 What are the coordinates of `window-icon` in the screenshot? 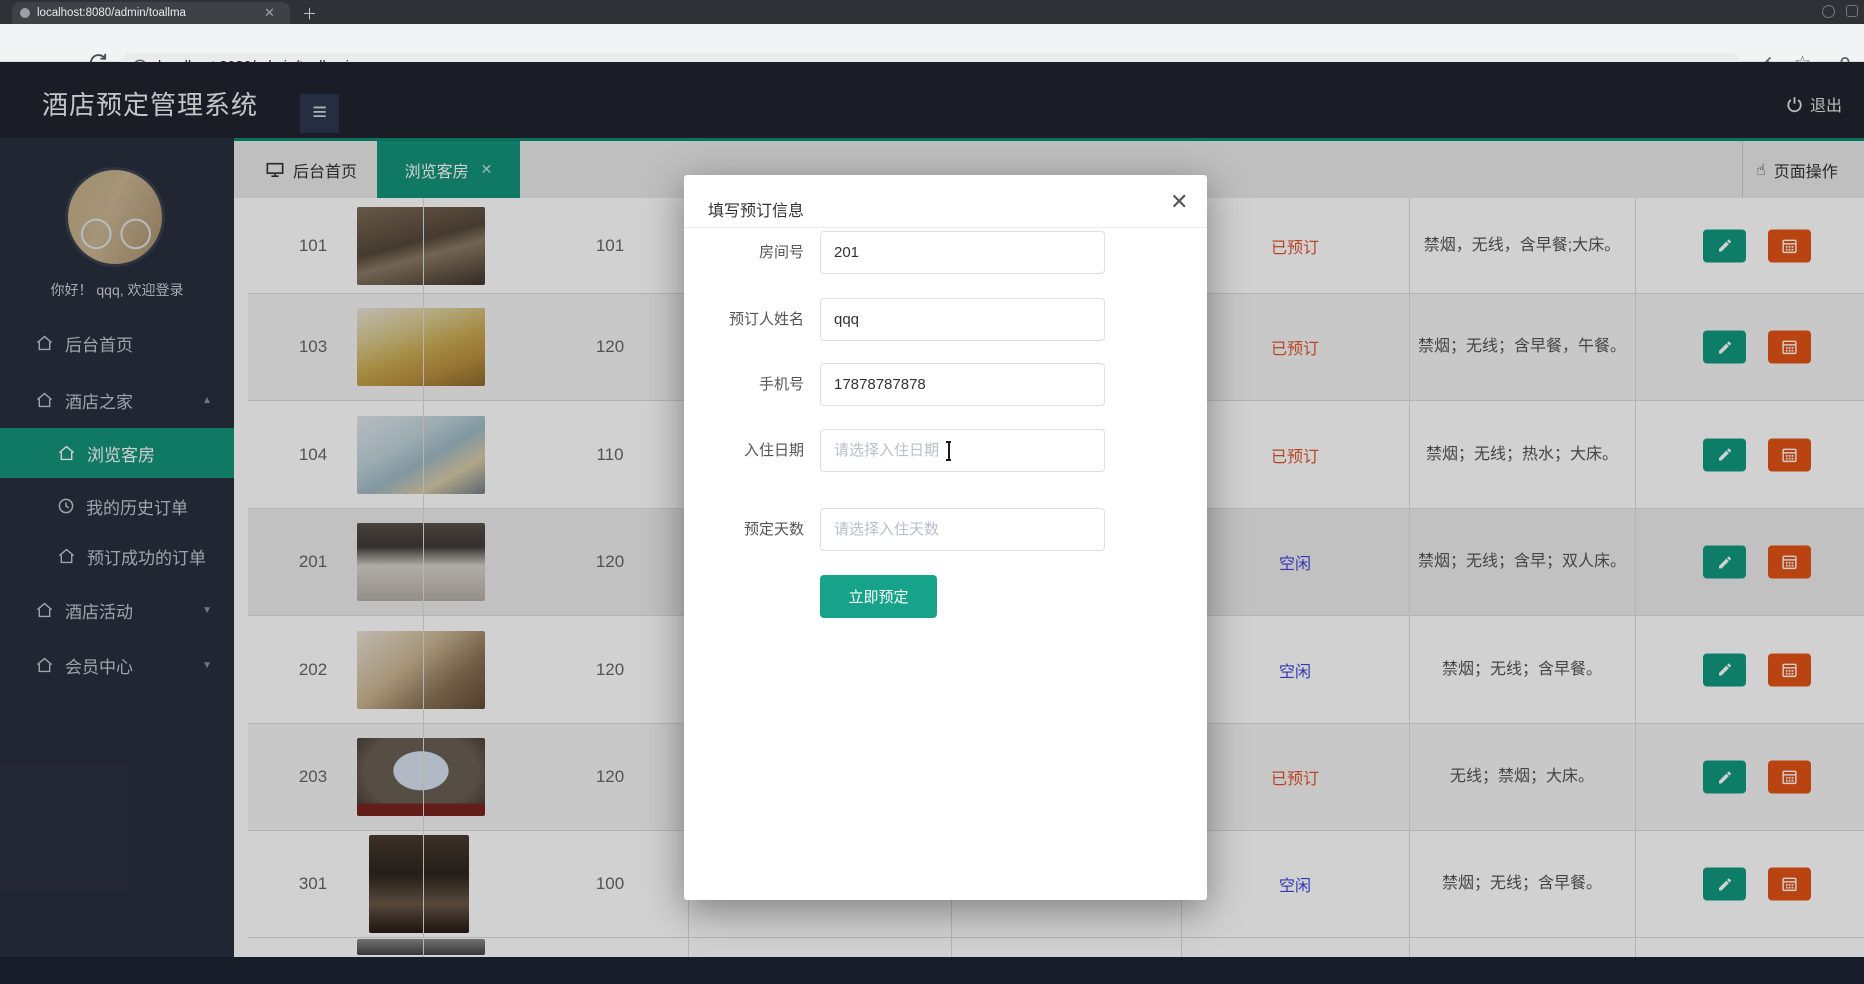 It's located at (1852, 11).